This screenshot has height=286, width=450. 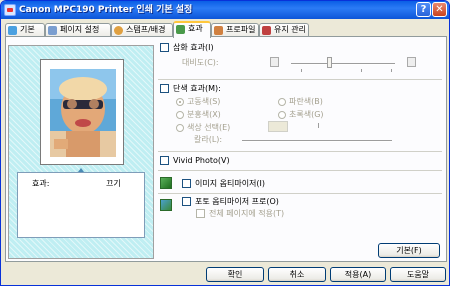 I want to click on apply-button: 적용(A), so click(x=358, y=274).